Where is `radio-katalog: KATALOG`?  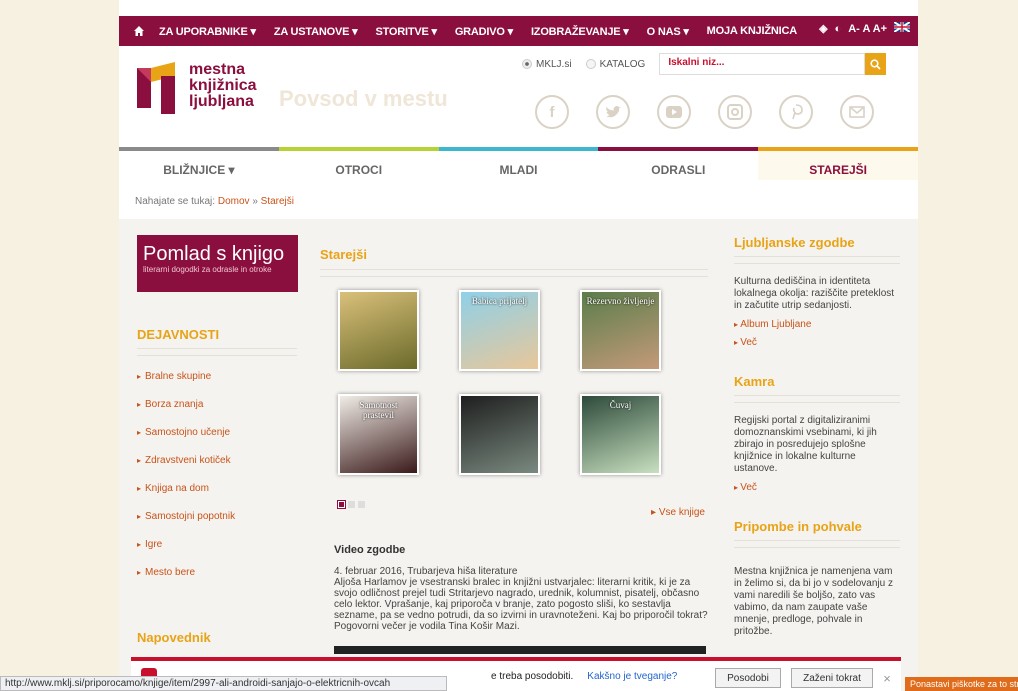 radio-katalog: KATALOG is located at coordinates (615, 64).